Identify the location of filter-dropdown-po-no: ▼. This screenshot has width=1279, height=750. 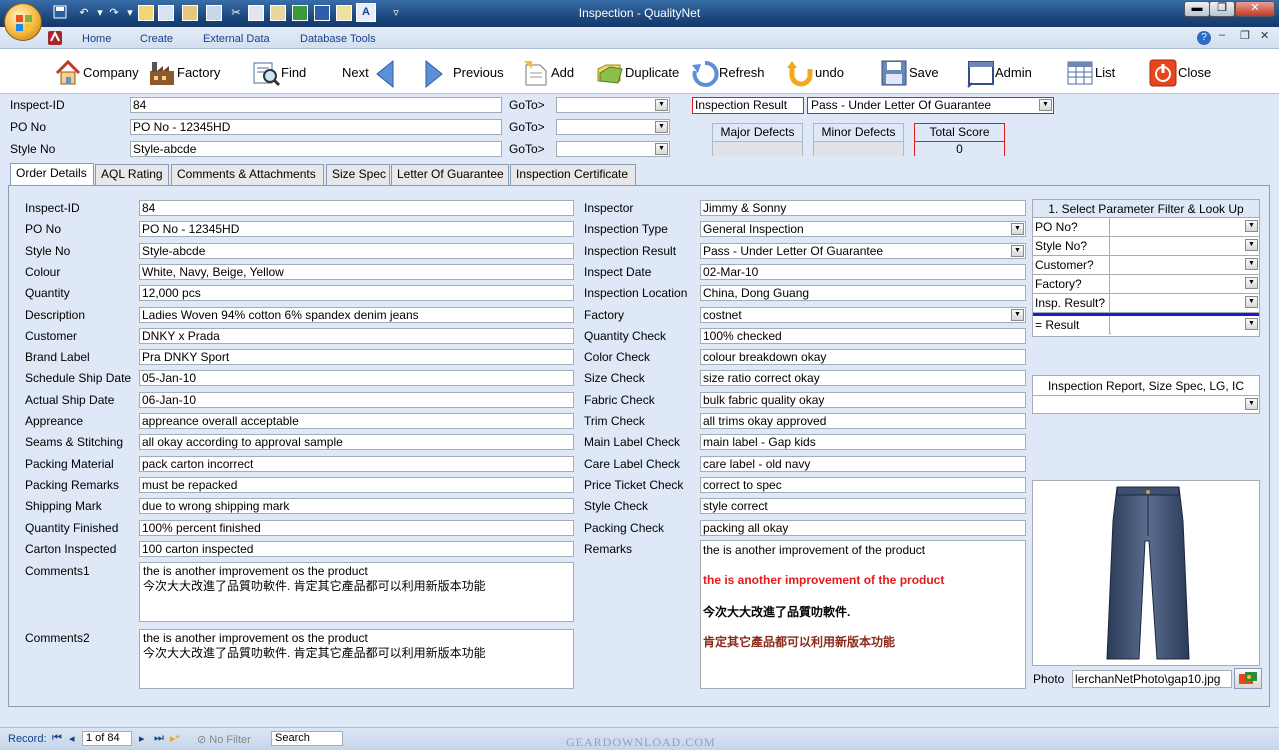
(1185, 227).